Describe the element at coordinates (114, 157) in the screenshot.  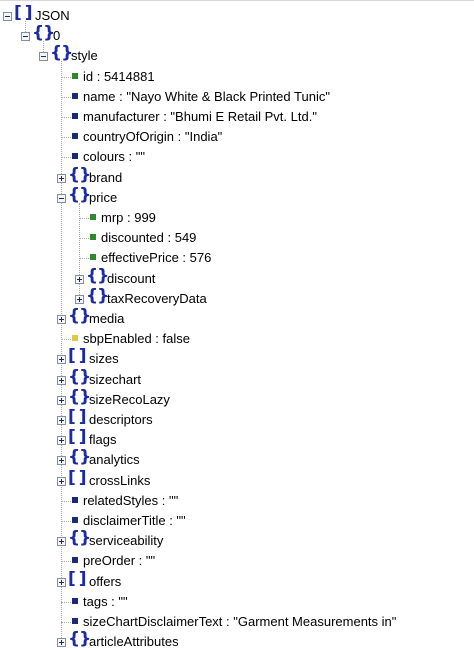
I see `tree-node-label: colours : ""` at that location.